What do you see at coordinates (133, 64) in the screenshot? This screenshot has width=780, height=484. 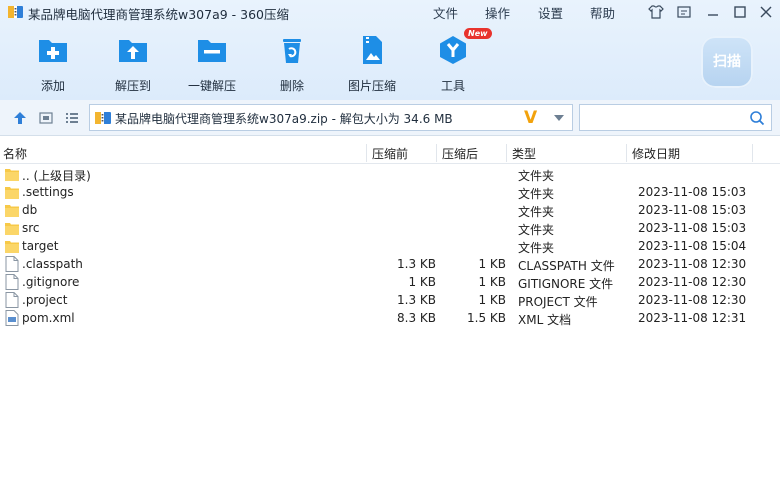 I see `extract-to-button: 解压到` at bounding box center [133, 64].